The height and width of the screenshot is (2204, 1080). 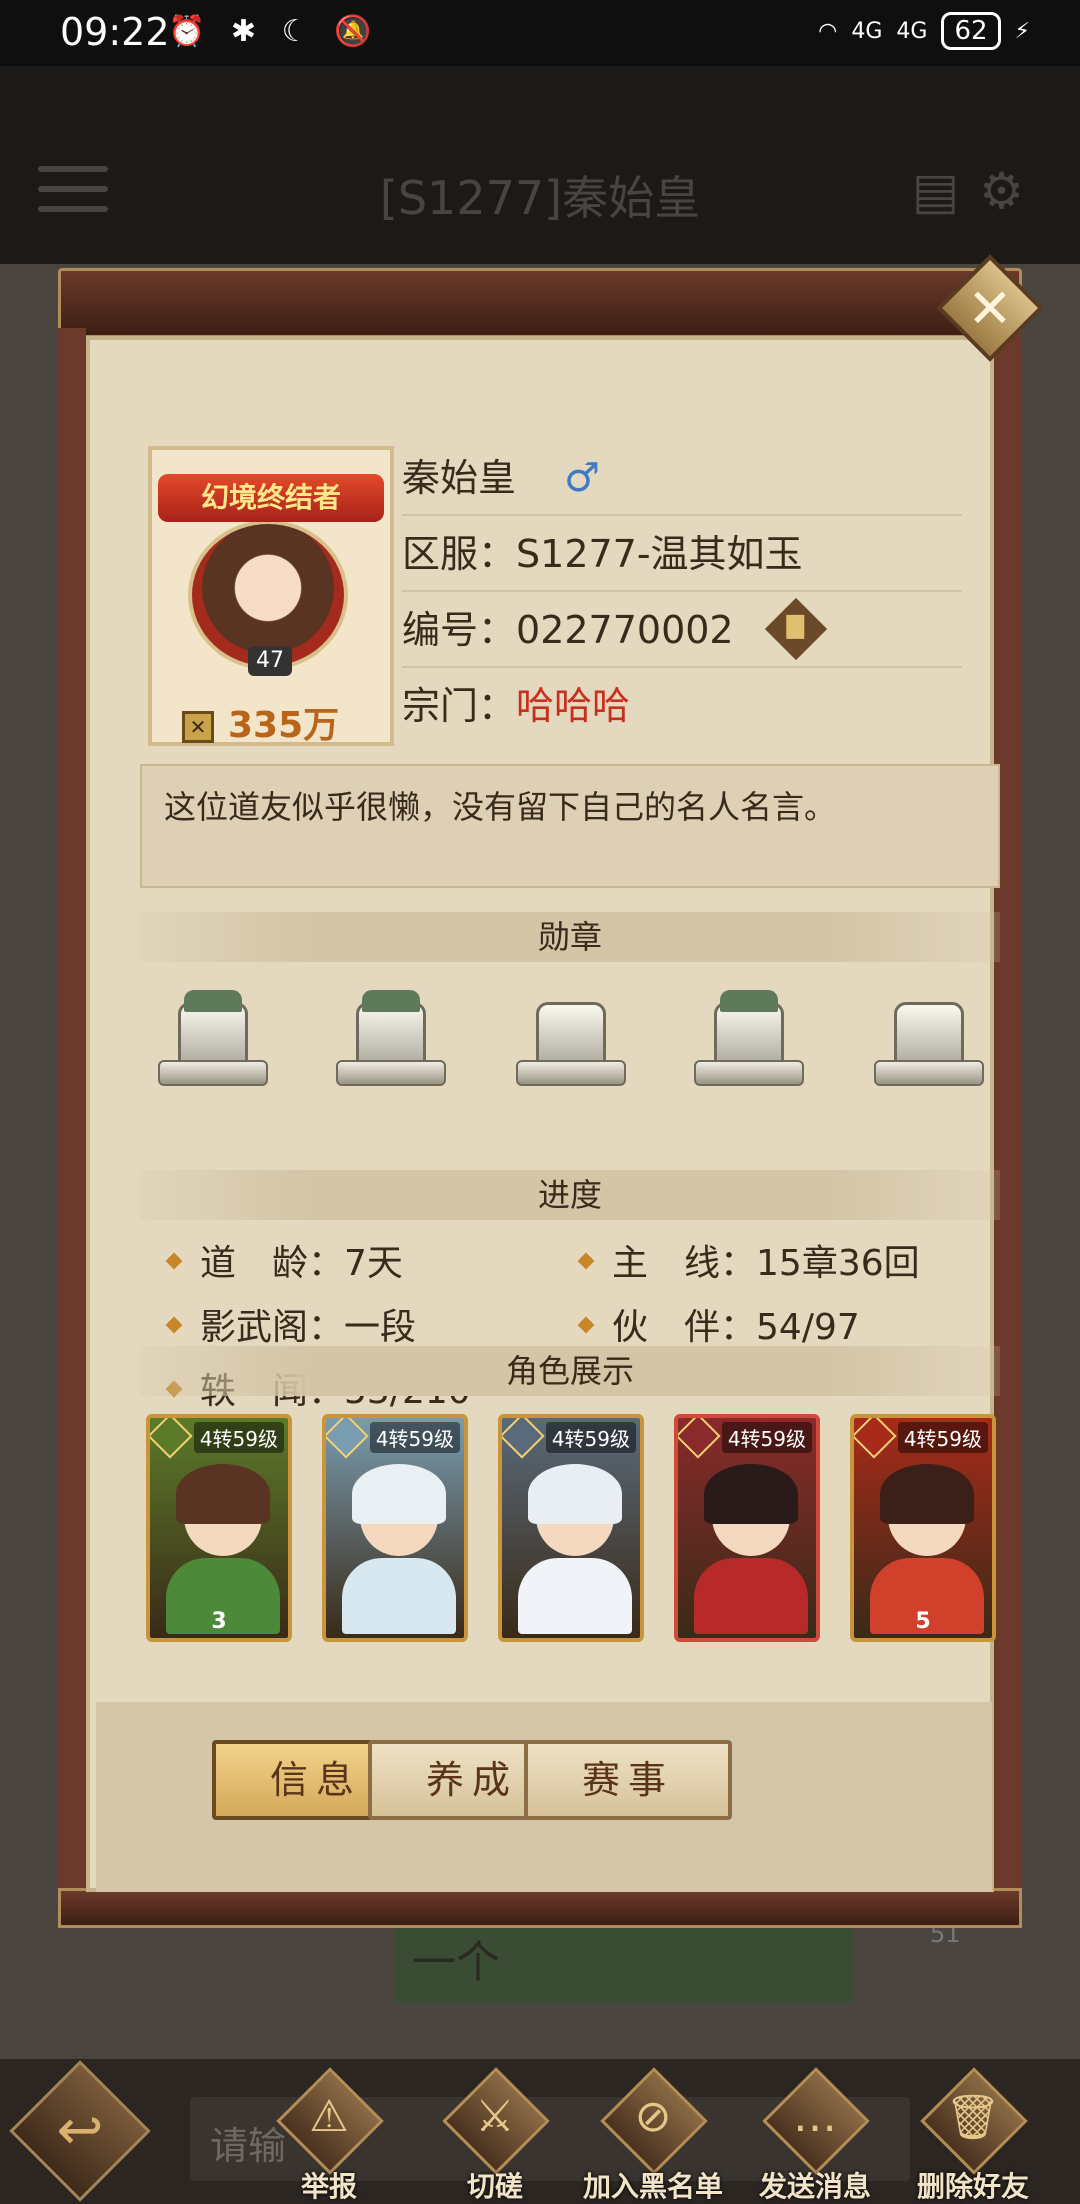 What do you see at coordinates (540, 1908) in the screenshot?
I see `dialog-frame-bottom` at bounding box center [540, 1908].